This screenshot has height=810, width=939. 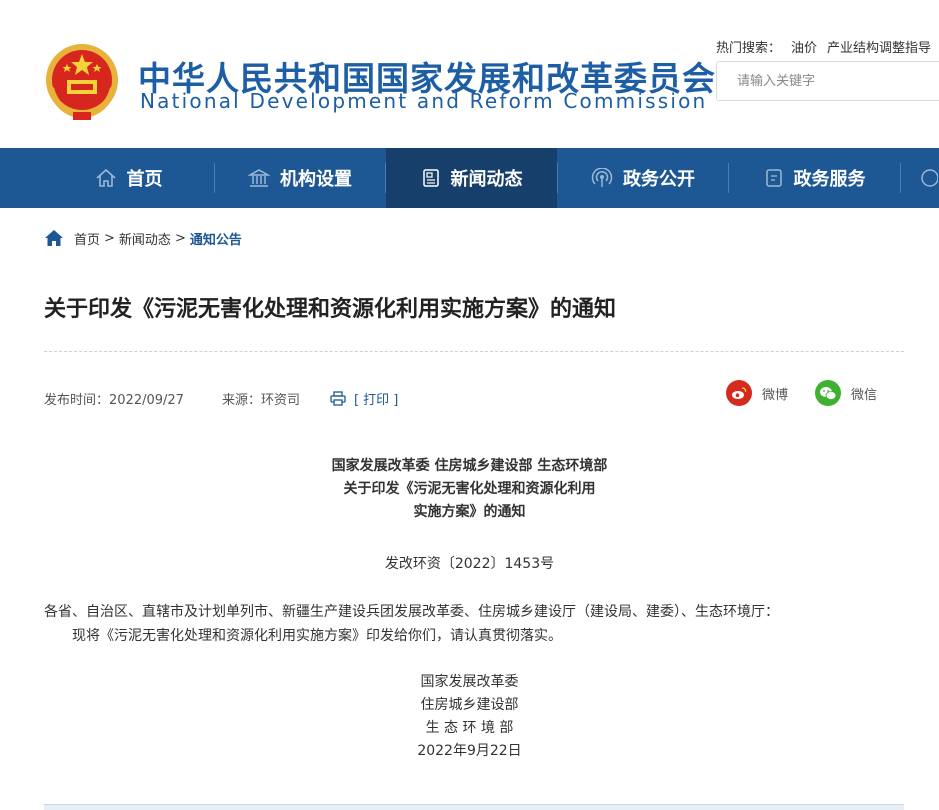 What do you see at coordinates (864, 395) in the screenshot?
I see `share-label: 微信` at bounding box center [864, 395].